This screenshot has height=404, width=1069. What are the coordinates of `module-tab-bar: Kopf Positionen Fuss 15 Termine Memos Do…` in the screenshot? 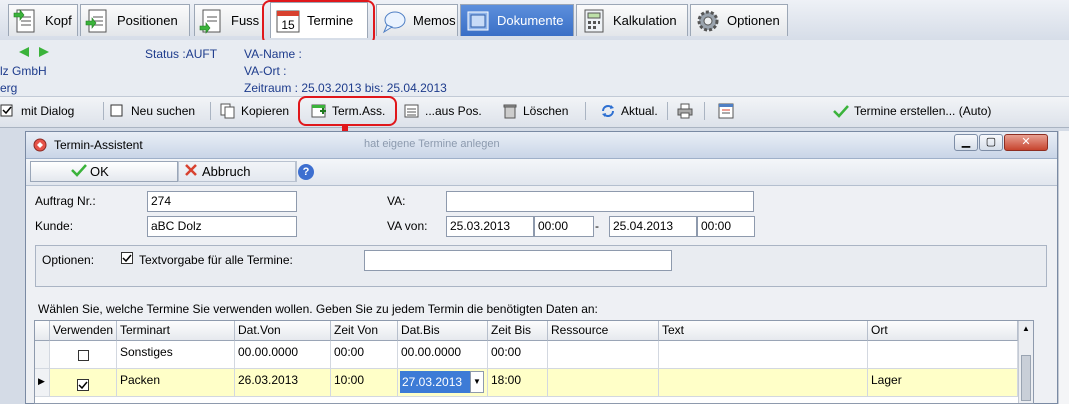 It's located at (534, 20).